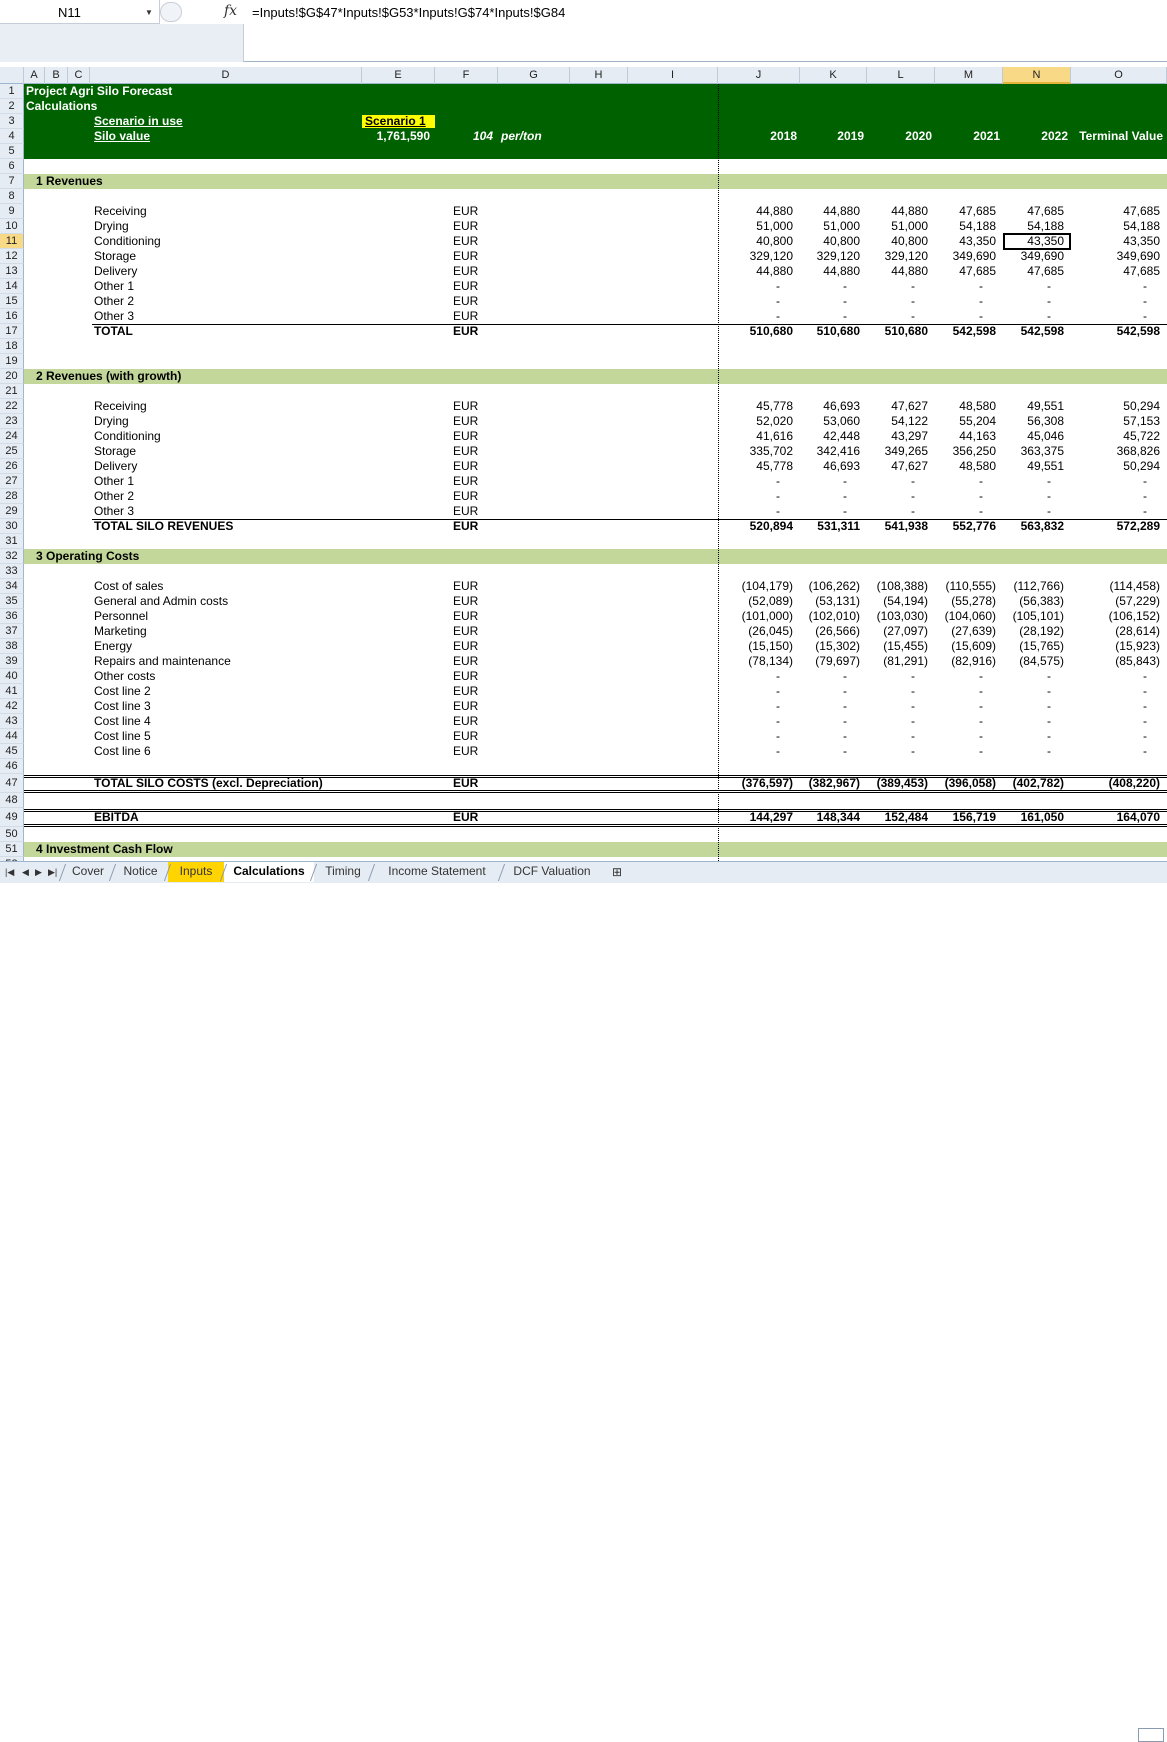  I want to click on tab-cover: Cover, so click(88, 872).